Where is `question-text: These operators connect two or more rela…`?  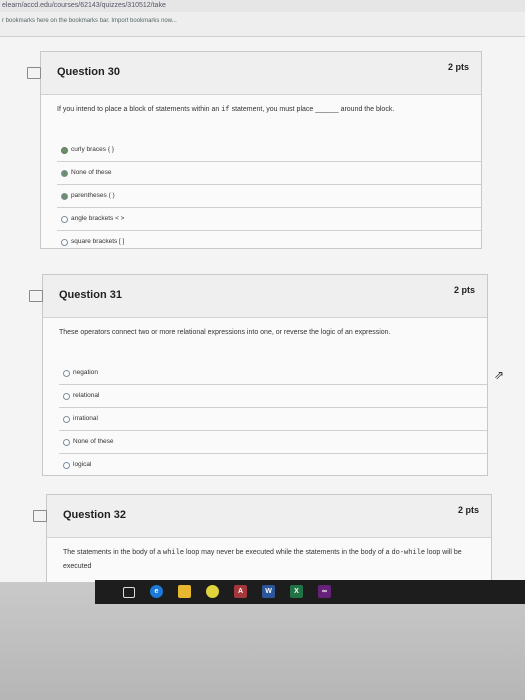
question-text: These operators connect two or more rela… is located at coordinates (225, 332).